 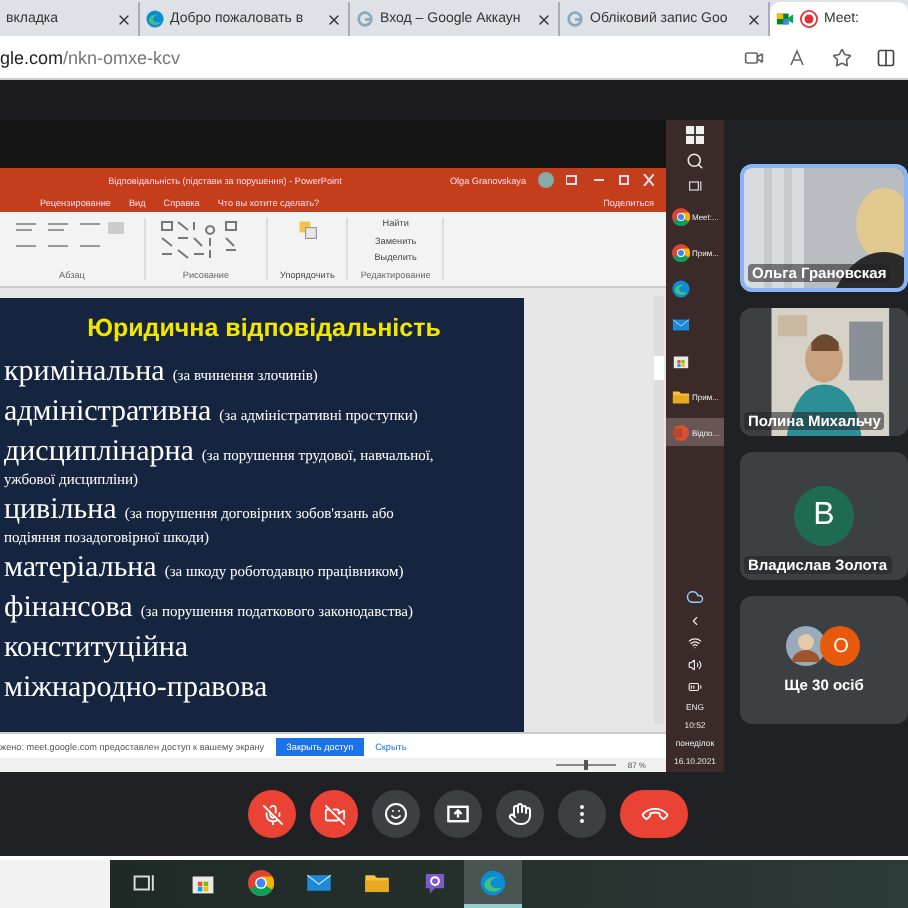 I want to click on microphone-off-icon, so click(x=272, y=814).